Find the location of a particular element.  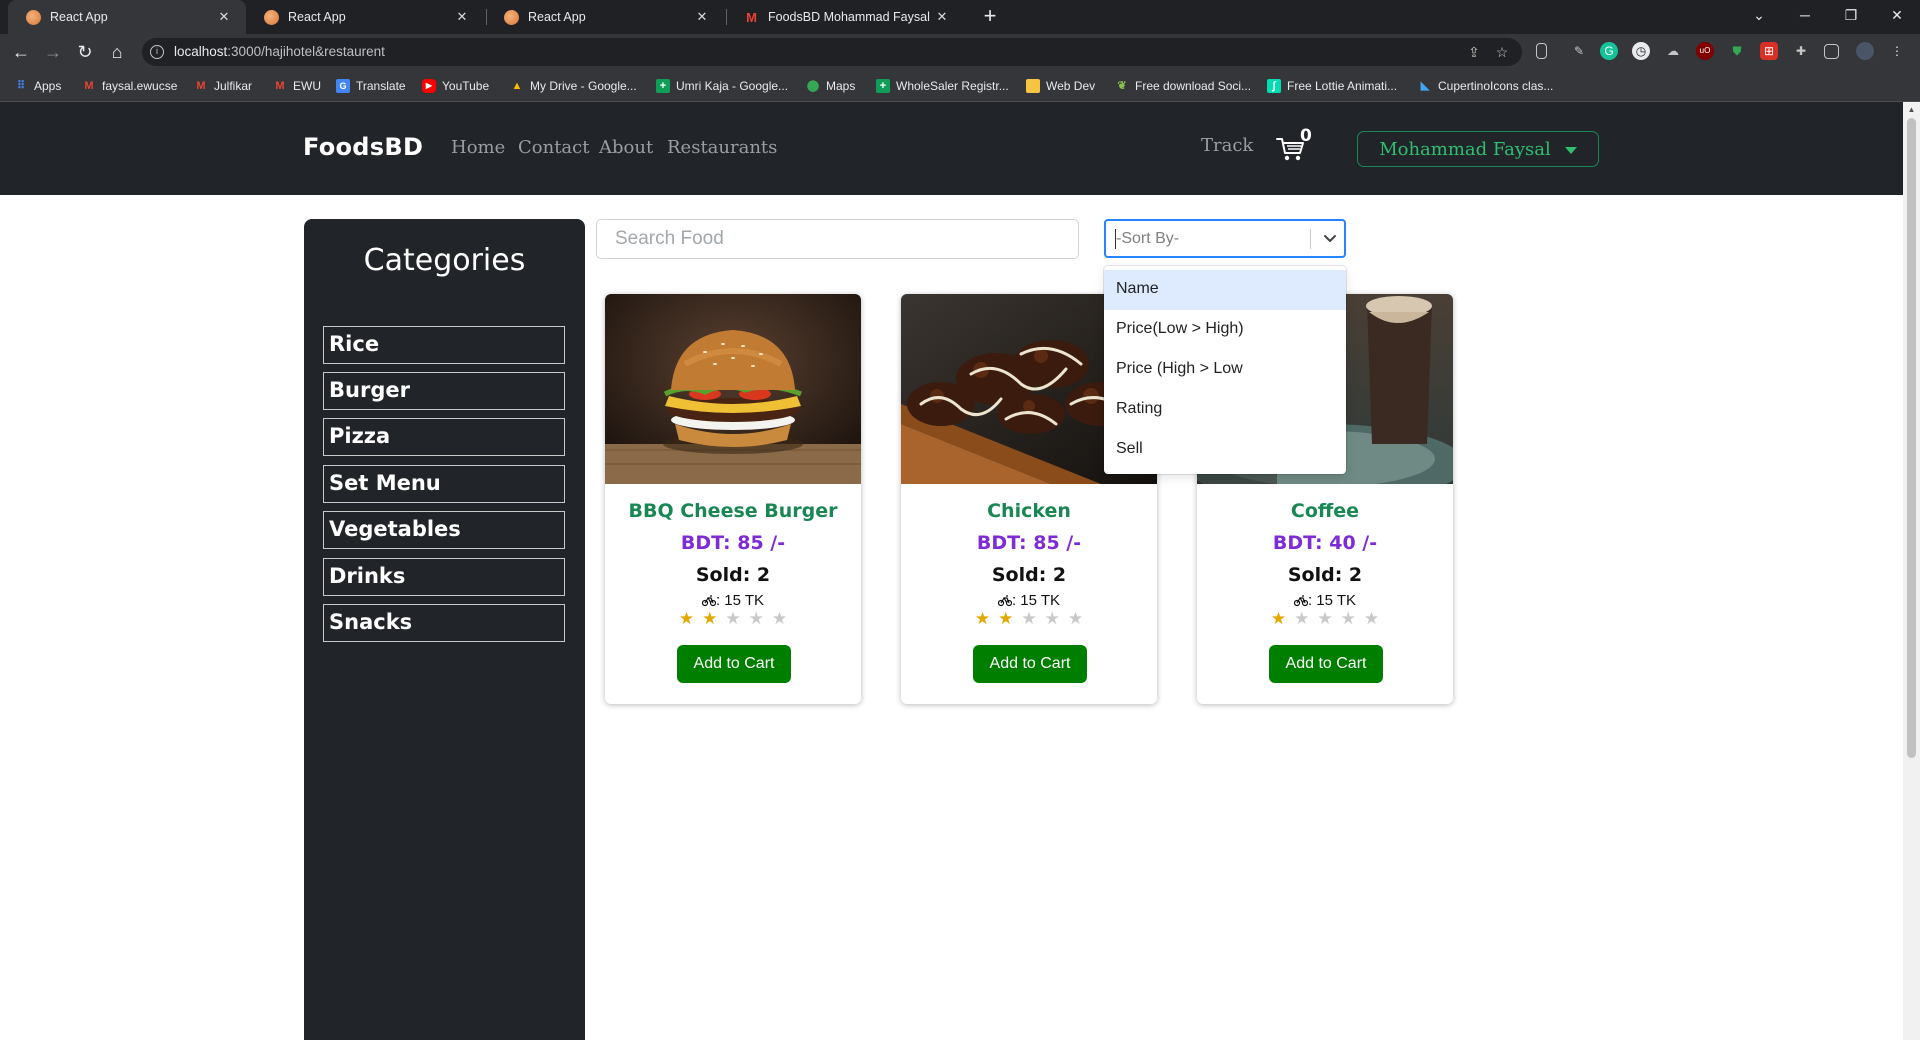

food-price: BDT: 85 /- is located at coordinates (733, 543).